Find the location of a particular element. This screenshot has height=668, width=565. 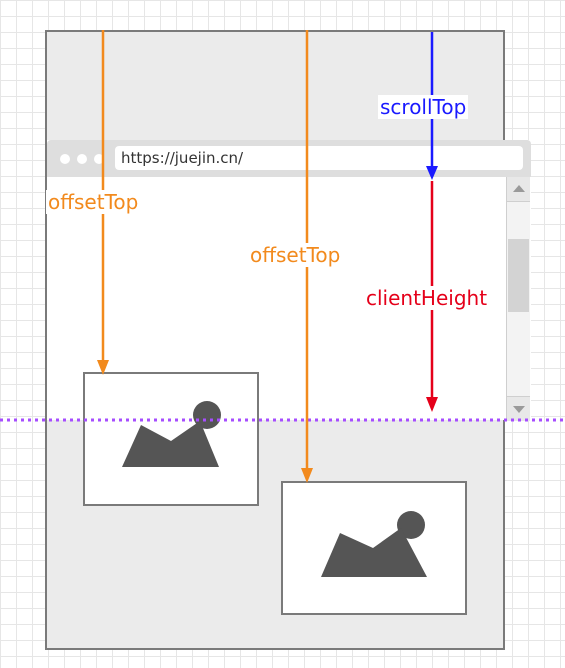

client-height-label: clientHeight is located at coordinates (427, 298).